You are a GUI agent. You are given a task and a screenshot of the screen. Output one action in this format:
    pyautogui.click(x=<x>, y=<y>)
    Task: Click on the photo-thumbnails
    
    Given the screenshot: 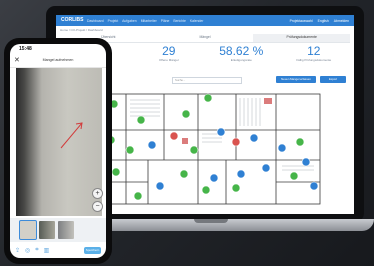 What is the action you would take?
    pyautogui.click(x=58, y=230)
    